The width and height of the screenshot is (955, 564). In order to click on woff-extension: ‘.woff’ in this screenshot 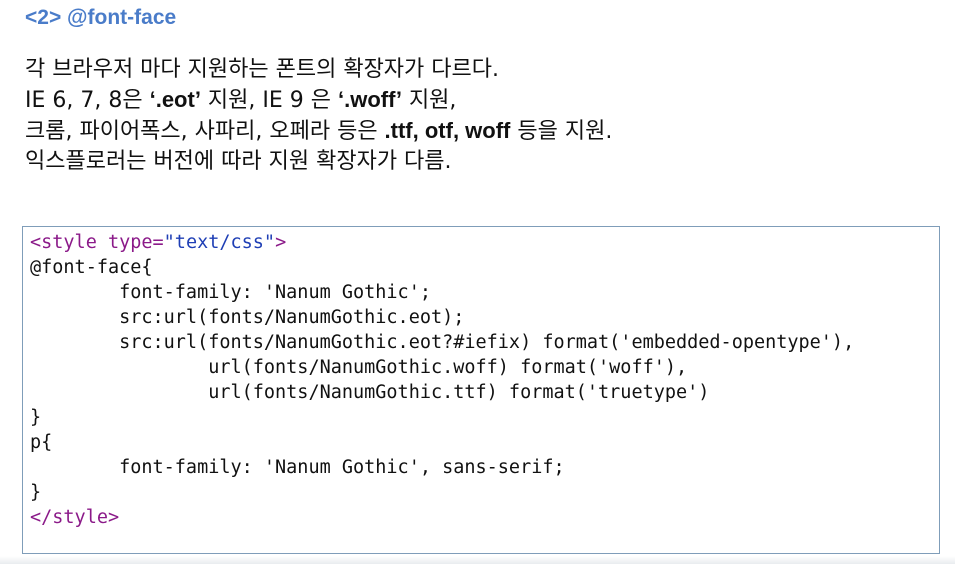, I will do `click(370, 99)`.